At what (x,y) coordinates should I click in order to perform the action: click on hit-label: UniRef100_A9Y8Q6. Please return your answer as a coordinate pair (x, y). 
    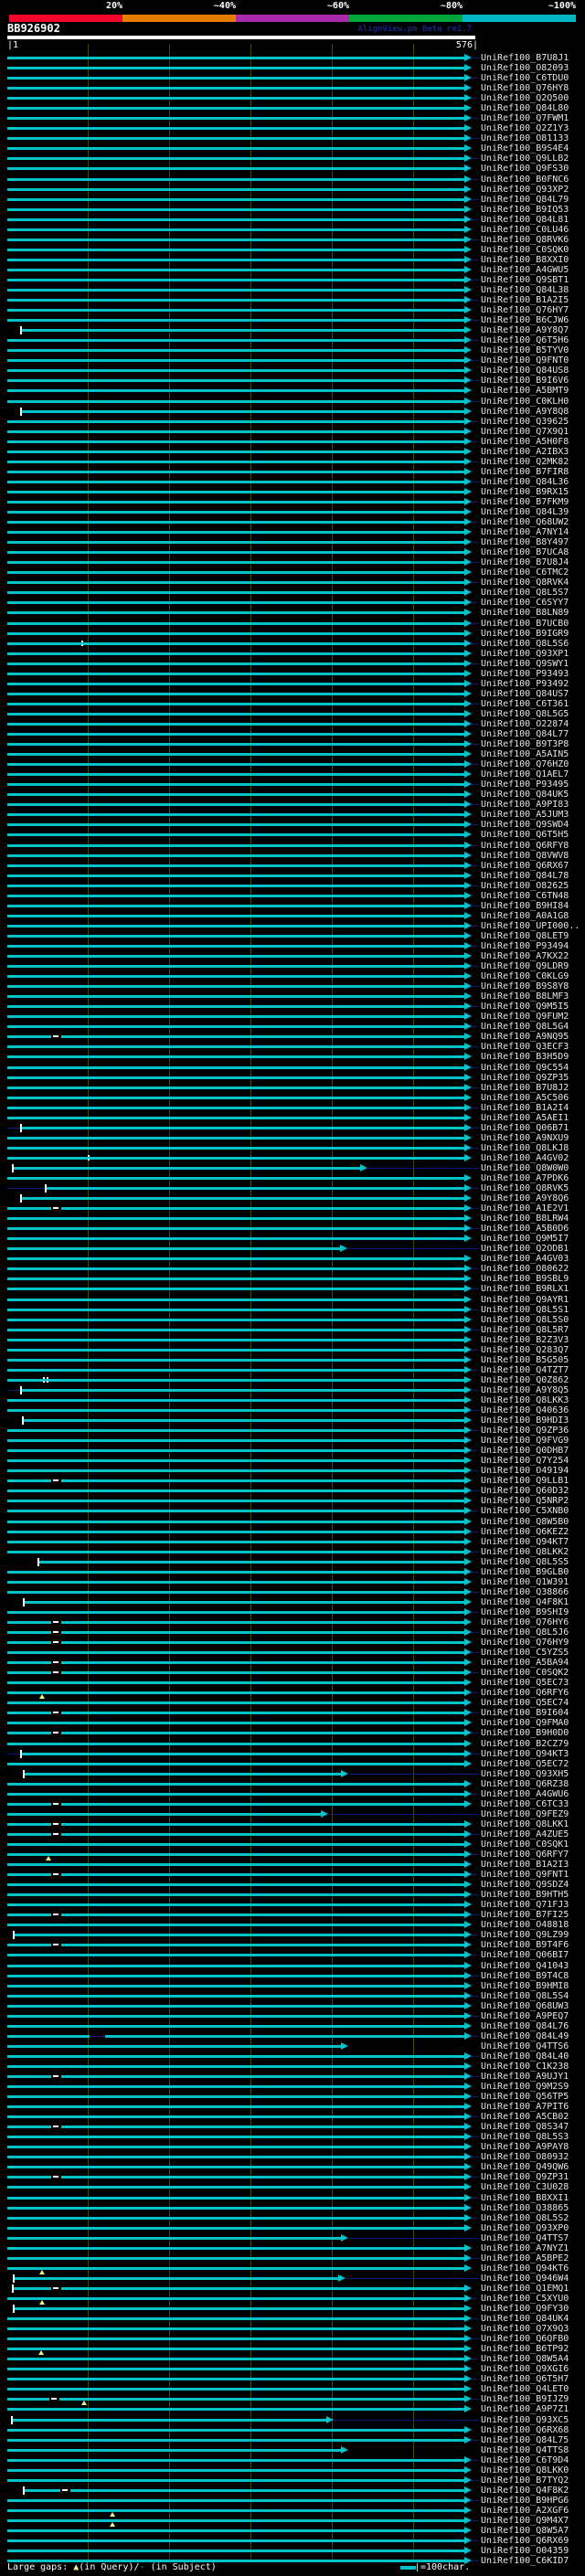
    Looking at the image, I should click on (525, 1198).